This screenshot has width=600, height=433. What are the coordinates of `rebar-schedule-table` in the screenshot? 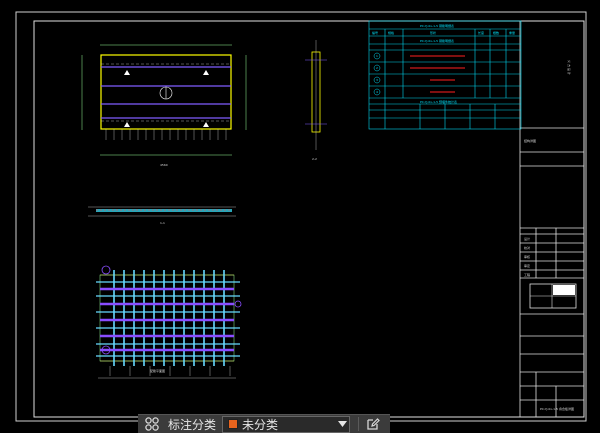 It's located at (445, 75).